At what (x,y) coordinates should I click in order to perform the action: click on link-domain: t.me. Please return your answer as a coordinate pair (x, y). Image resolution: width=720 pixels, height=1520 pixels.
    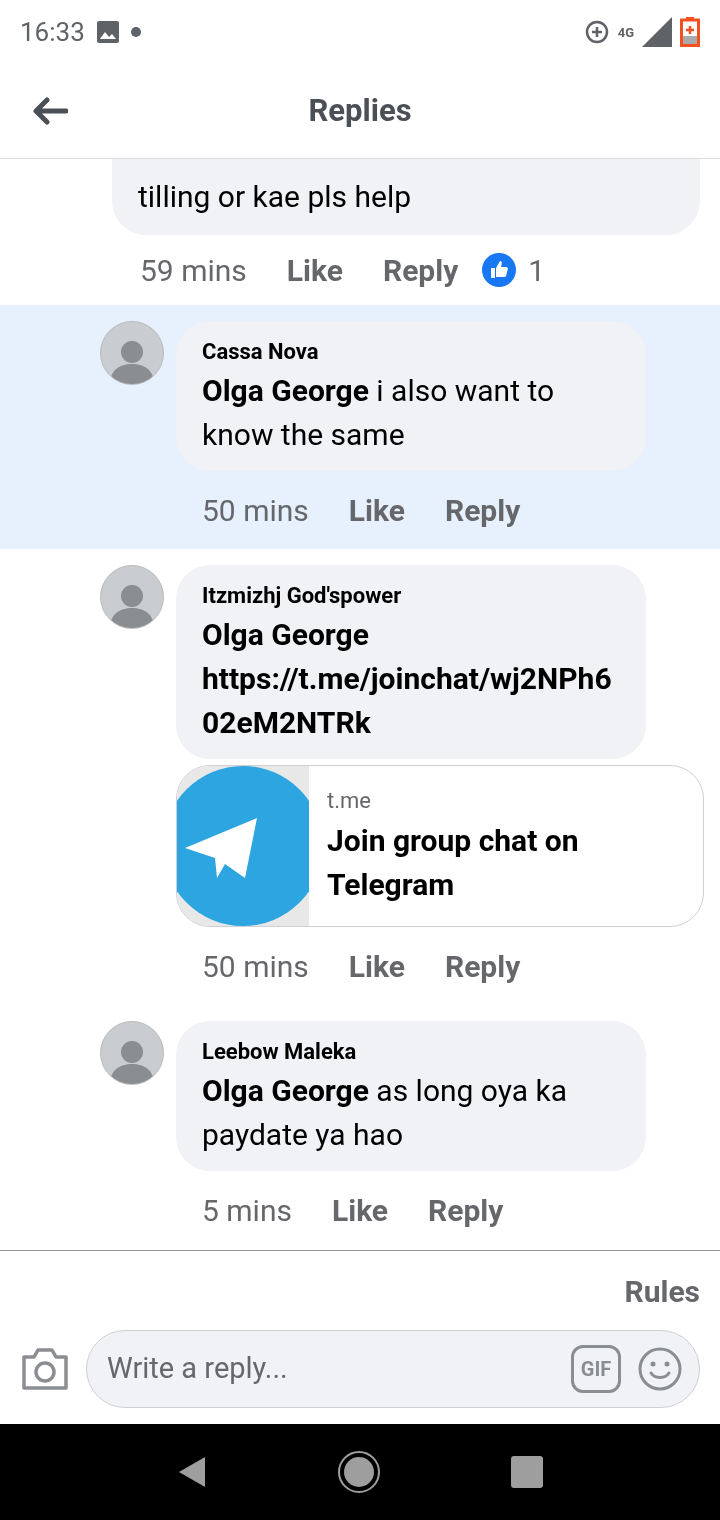
    Looking at the image, I should click on (349, 801).